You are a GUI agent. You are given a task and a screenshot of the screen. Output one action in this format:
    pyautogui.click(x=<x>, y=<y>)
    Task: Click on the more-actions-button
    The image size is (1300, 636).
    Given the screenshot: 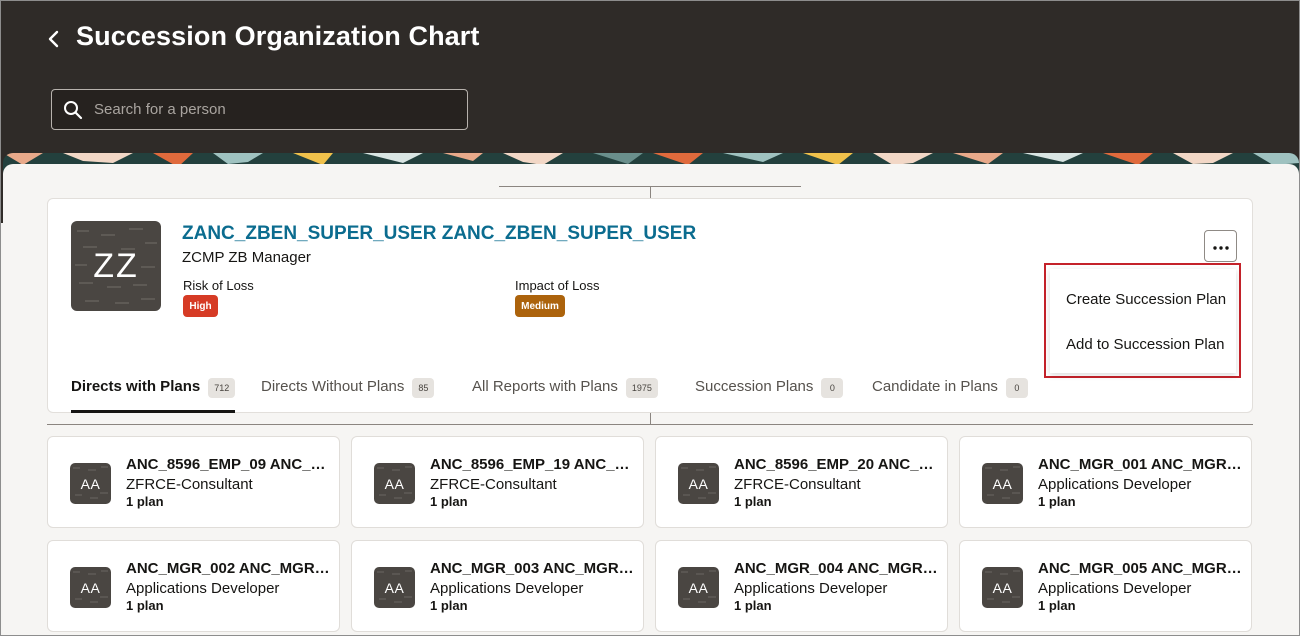 What is the action you would take?
    pyautogui.click(x=1220, y=246)
    